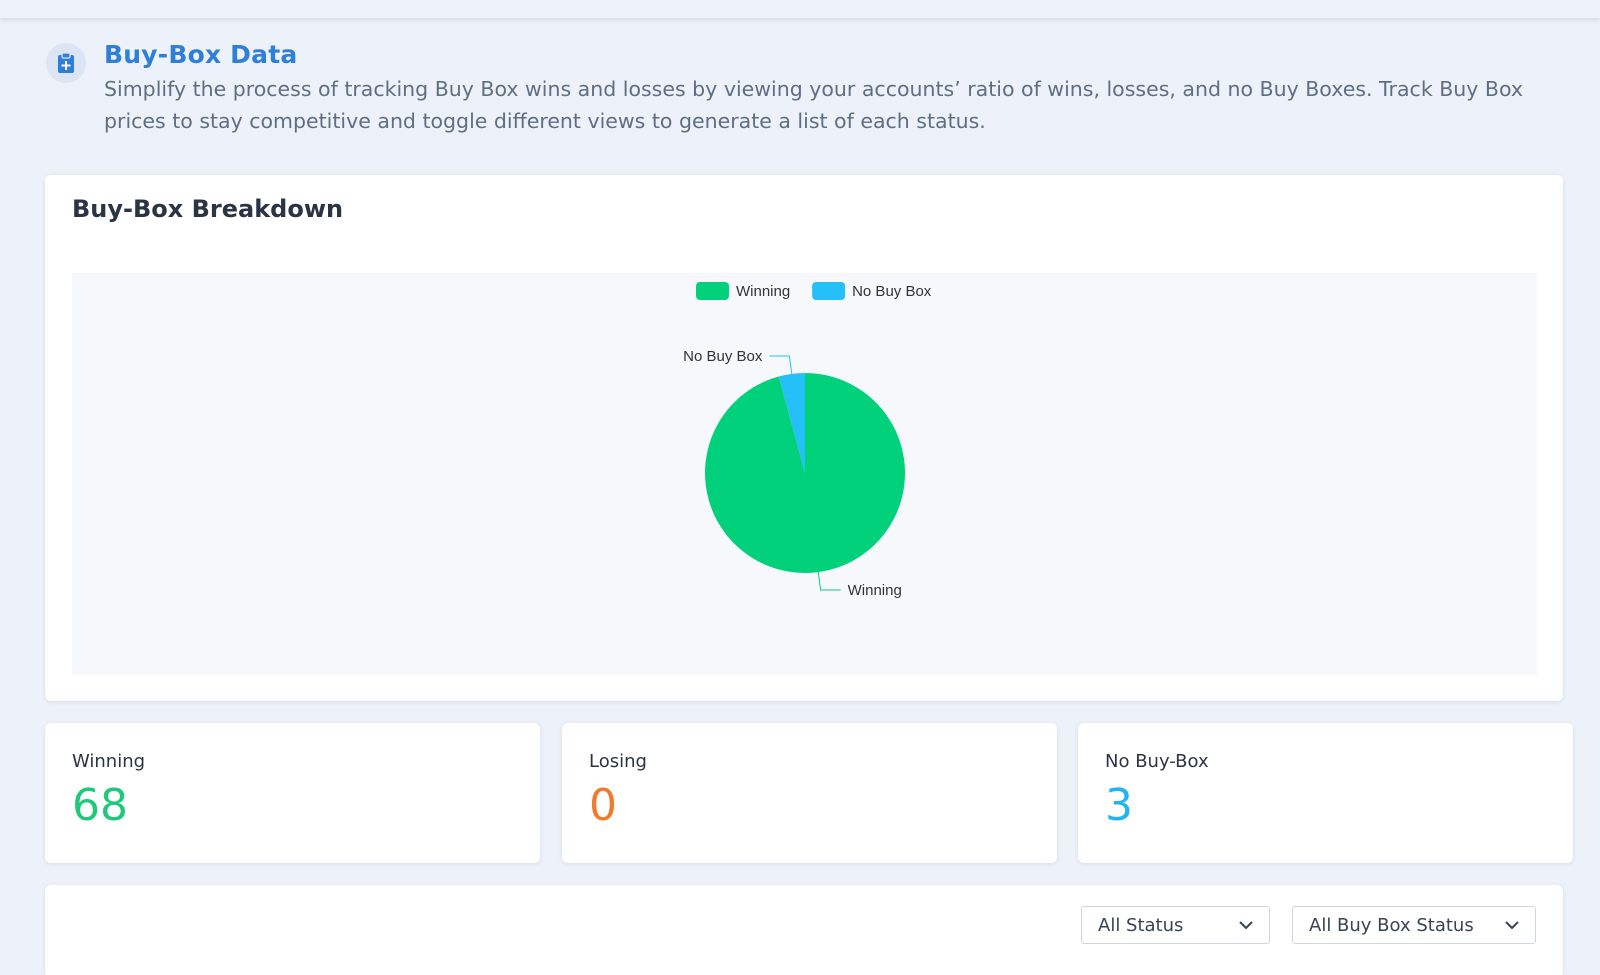 This screenshot has width=1600, height=975. Describe the element at coordinates (1141, 925) in the screenshot. I see `status-filter-value: All Status` at that location.